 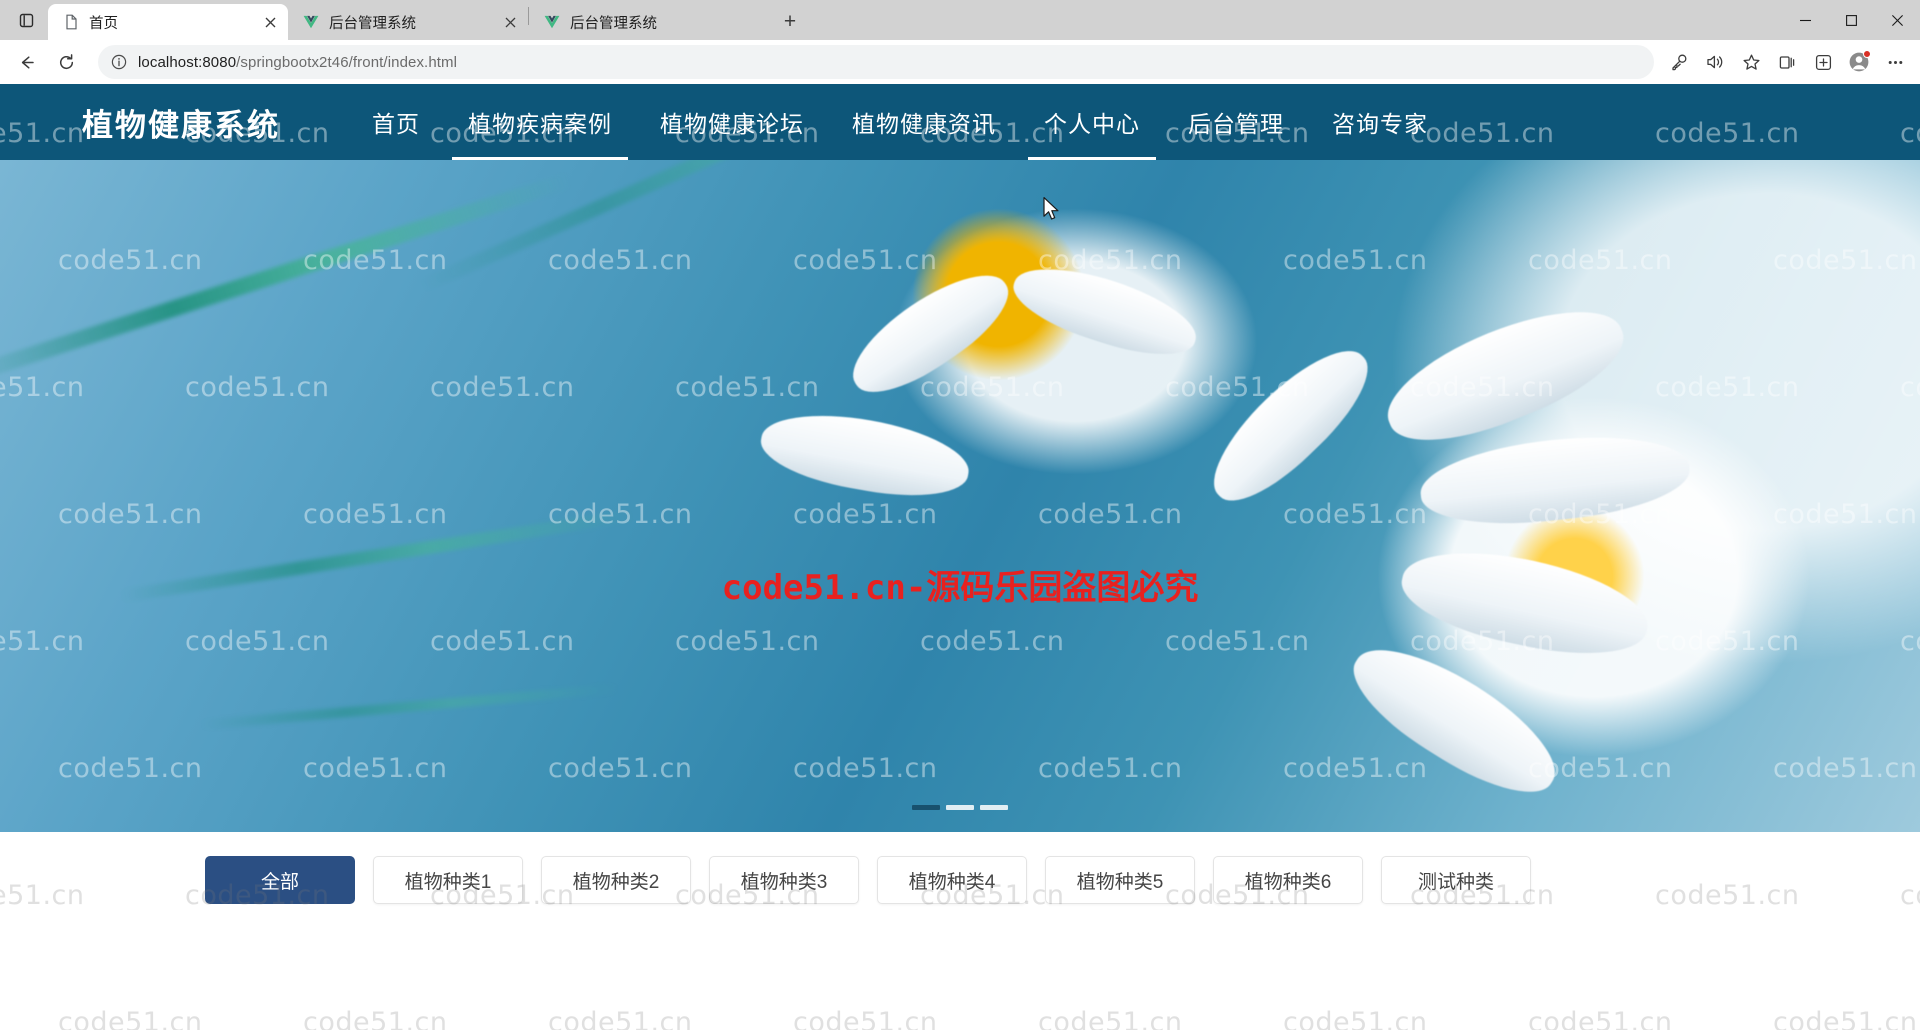 I want to click on hero-red-watermark: code51.cn-源码乐园盗图必究, so click(x=960, y=588).